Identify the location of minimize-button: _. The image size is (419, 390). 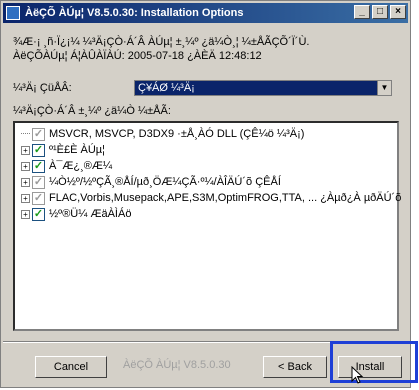
(362, 12).